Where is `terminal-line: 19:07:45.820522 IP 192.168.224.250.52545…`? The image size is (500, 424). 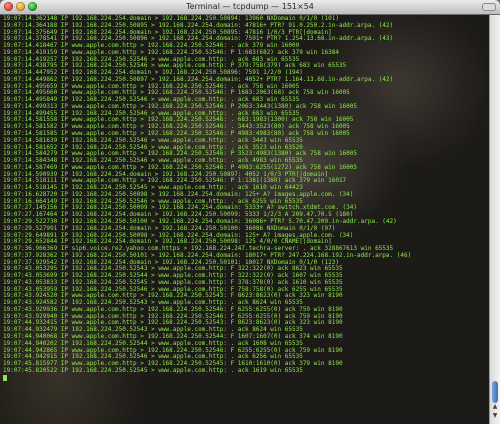 terminal-line: 19:07:45.820522 IP 192.168.224.250.52545… is located at coordinates (153, 370).